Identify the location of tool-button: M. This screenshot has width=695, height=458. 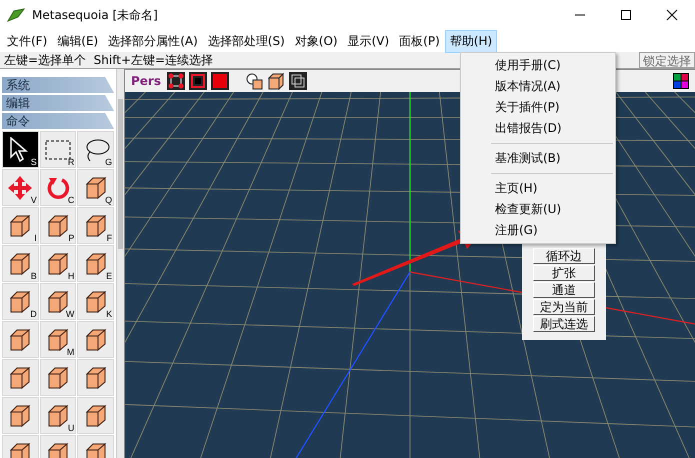
(58, 339).